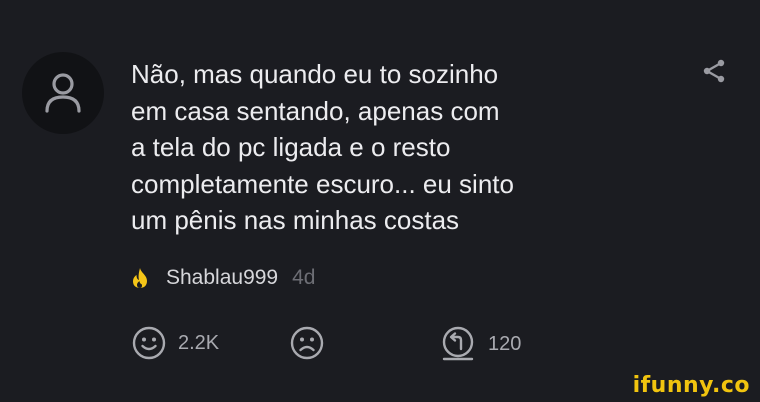 Image resolution: width=760 pixels, height=402 pixels. I want to click on avatar, so click(63, 93).